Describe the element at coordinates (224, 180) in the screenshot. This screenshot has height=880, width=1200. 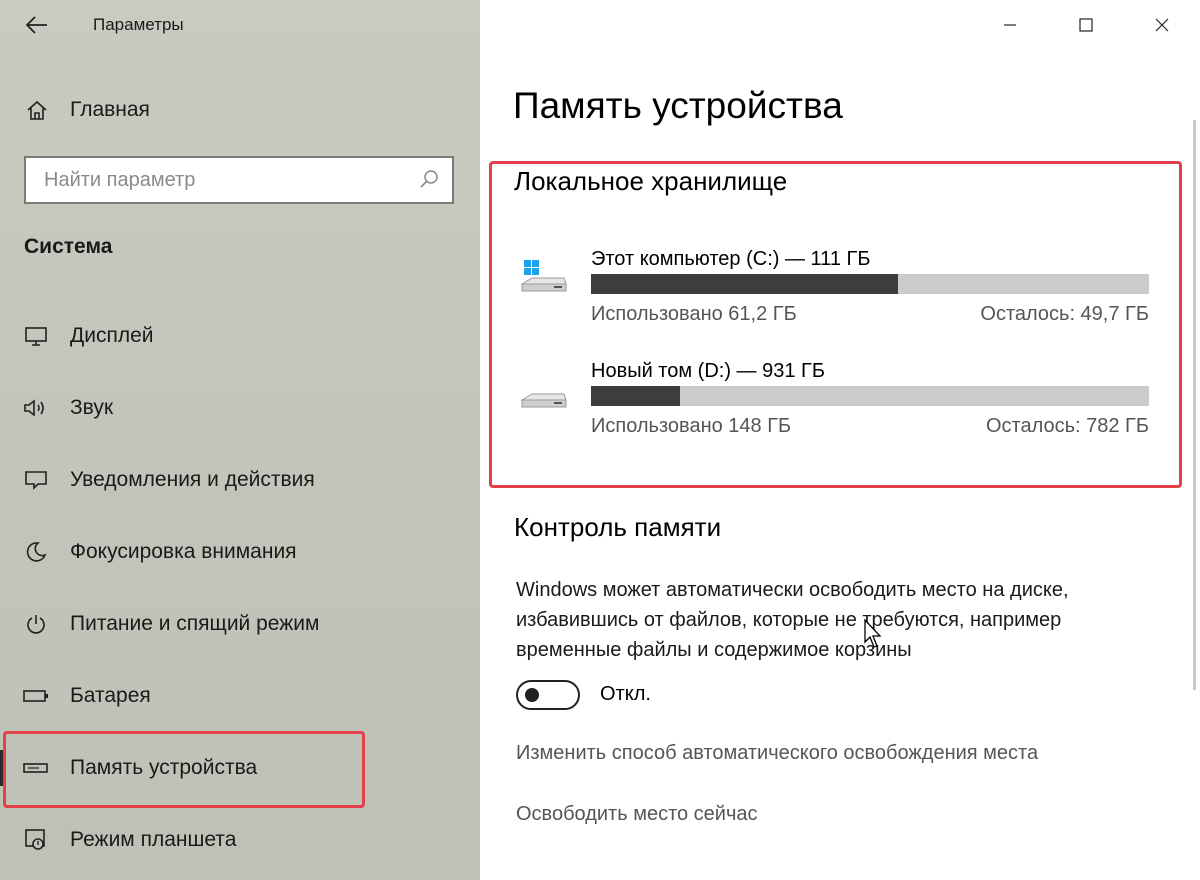
I see `search-input` at that location.